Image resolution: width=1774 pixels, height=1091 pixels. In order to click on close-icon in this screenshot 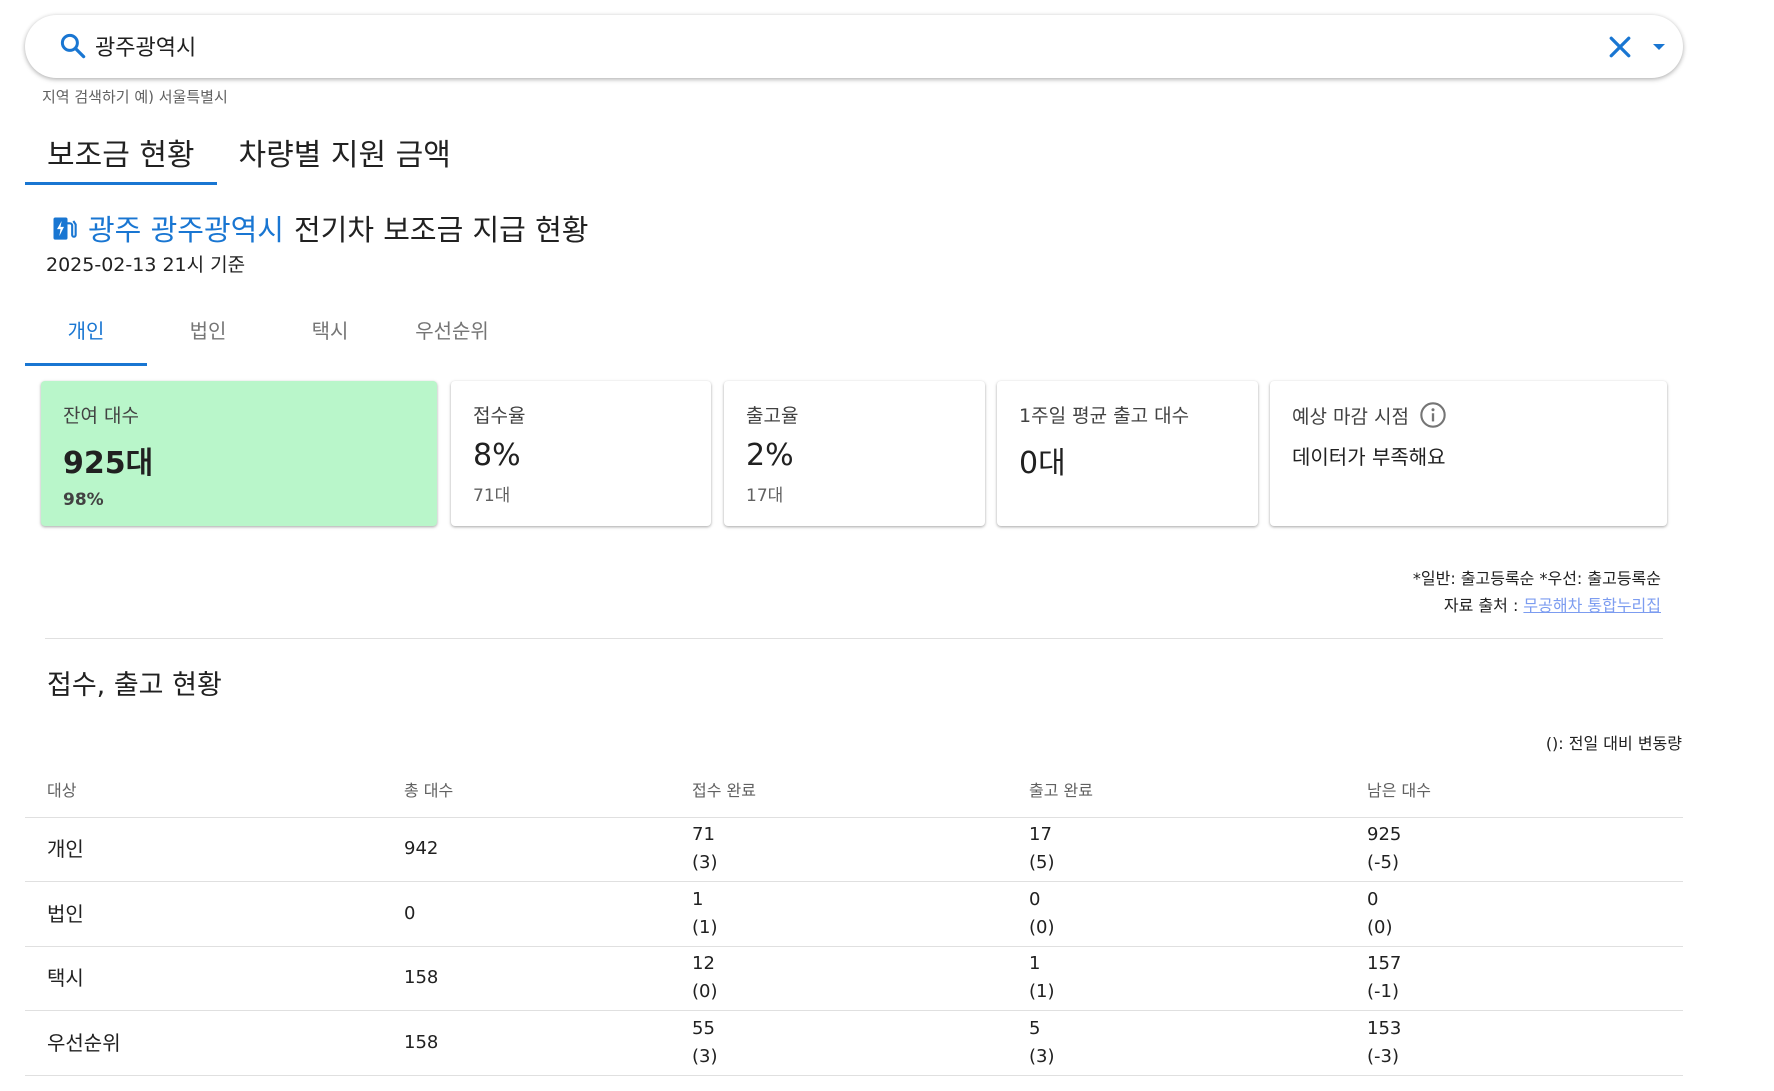, I will do `click(1620, 47)`.